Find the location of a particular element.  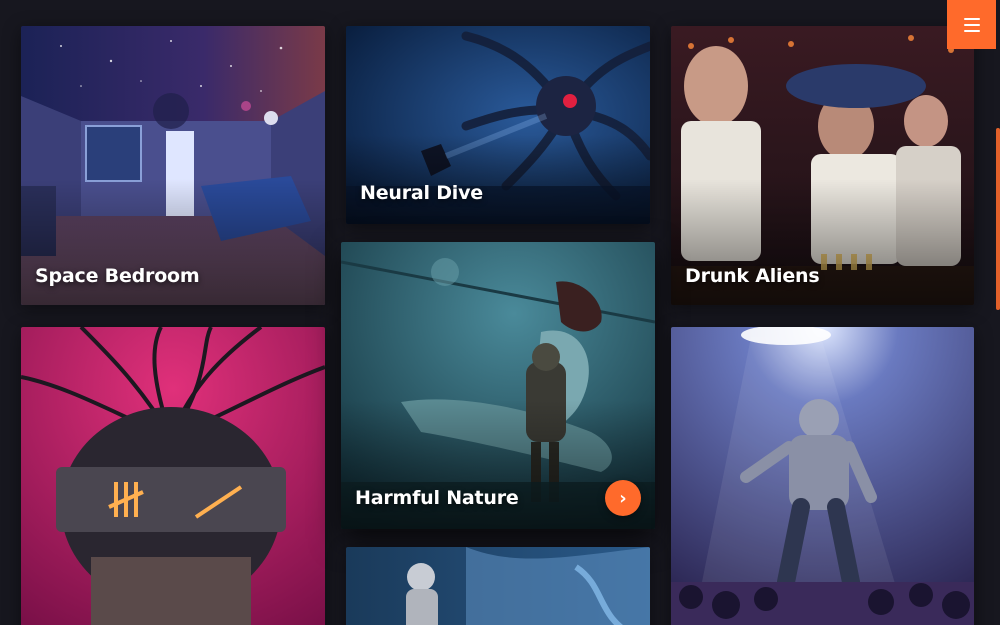

scrollbar-thumb is located at coordinates (998, 219).